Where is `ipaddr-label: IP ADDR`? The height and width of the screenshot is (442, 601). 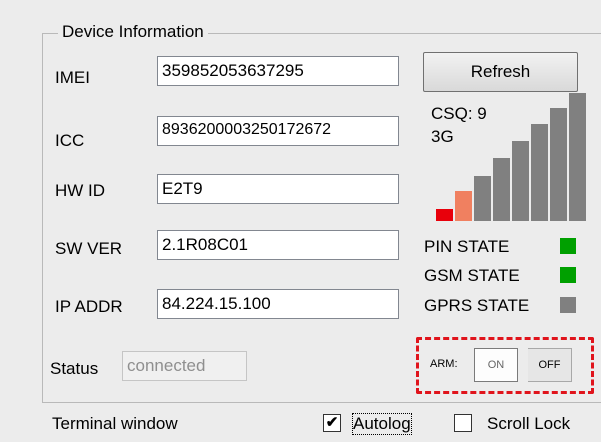 ipaddr-label: IP ADDR is located at coordinates (89, 306).